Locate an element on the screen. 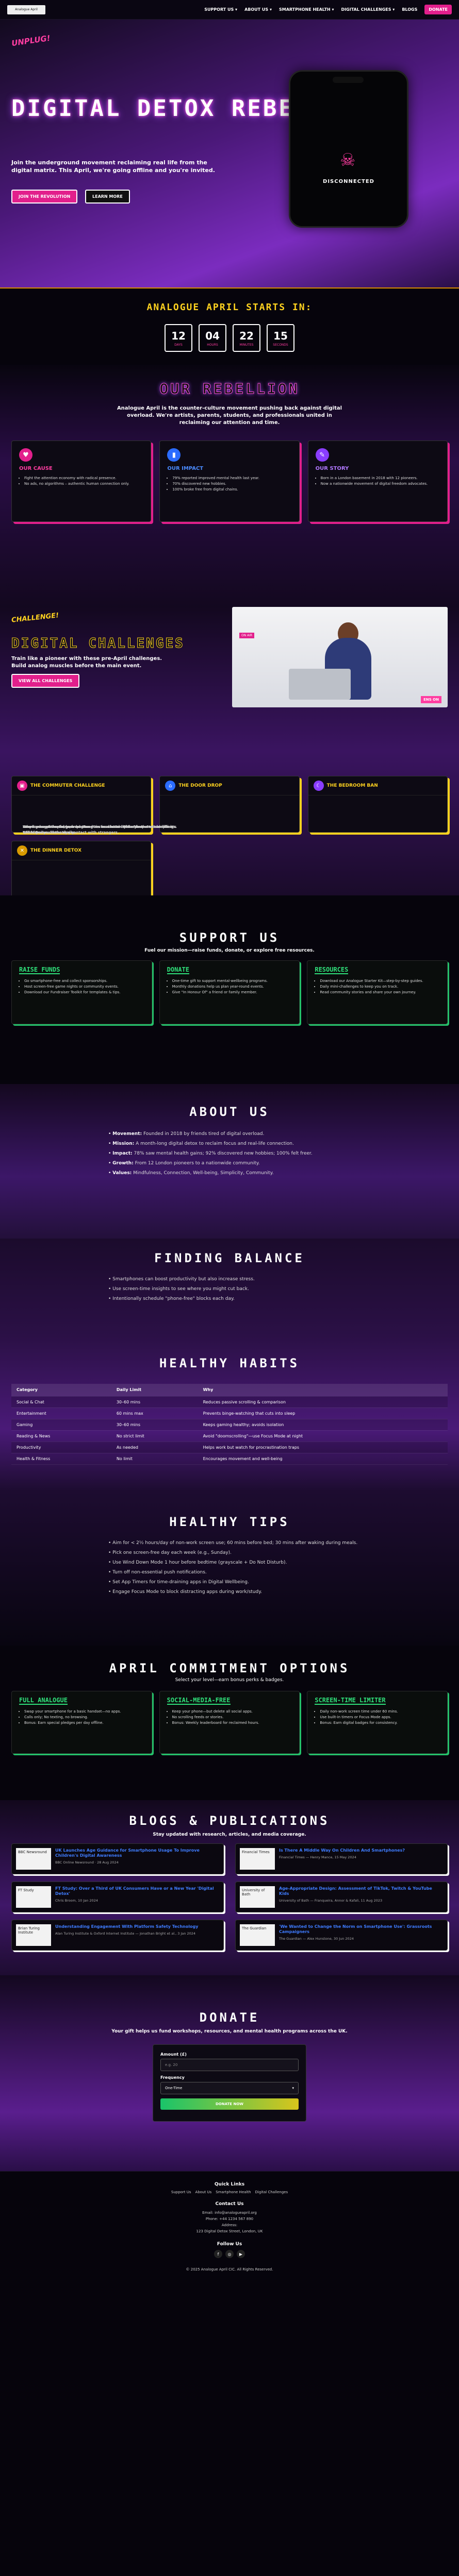 Image resolution: width=459 pixels, height=2576 pixels. nav-smartphone-health: SMARTPHONE HEALTH ▾ is located at coordinates (306, 9).